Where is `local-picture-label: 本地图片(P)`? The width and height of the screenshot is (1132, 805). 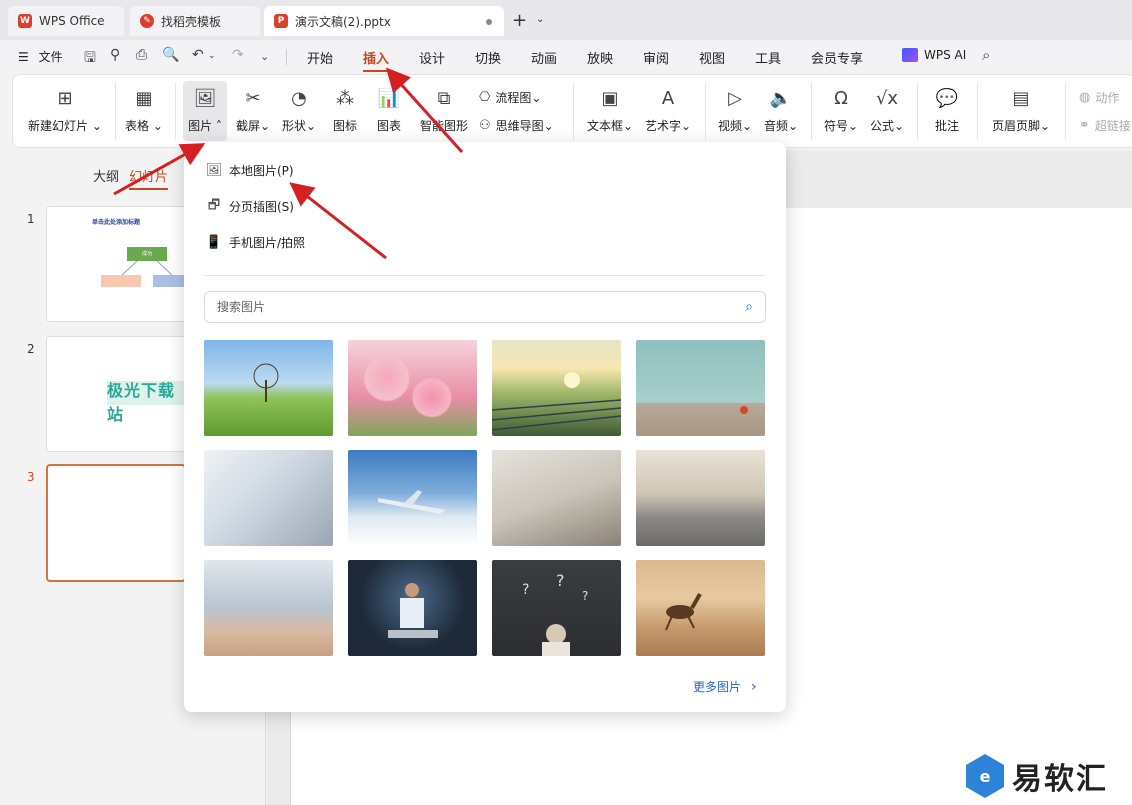
local-picture-label: 本地图片(P) is located at coordinates (261, 171).